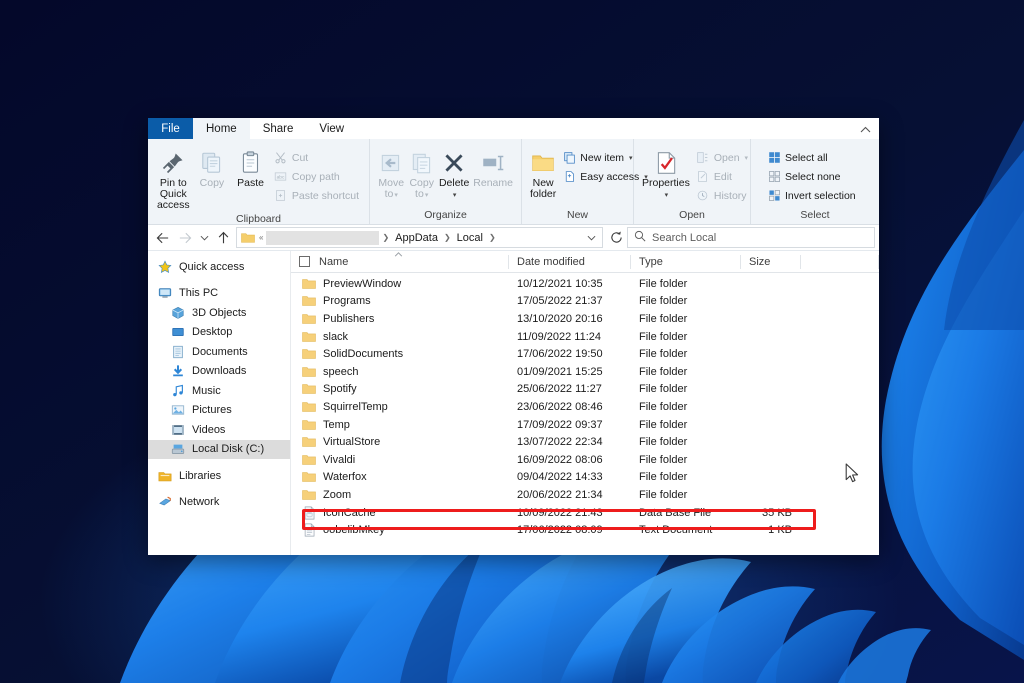 Image resolution: width=1024 pixels, height=683 pixels. What do you see at coordinates (400, 319) in the screenshot?
I see `file-name-cell: Publishers` at bounding box center [400, 319].